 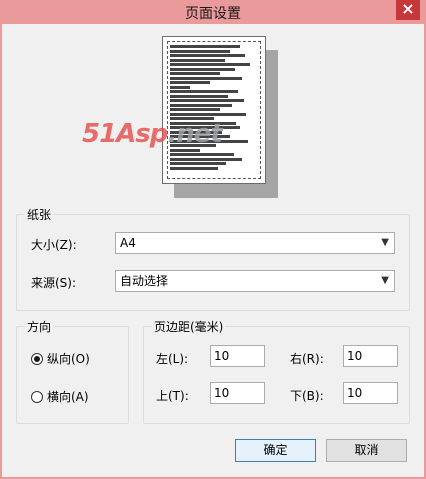 I want to click on paper-size-label: 大小(Z):, so click(x=54, y=245).